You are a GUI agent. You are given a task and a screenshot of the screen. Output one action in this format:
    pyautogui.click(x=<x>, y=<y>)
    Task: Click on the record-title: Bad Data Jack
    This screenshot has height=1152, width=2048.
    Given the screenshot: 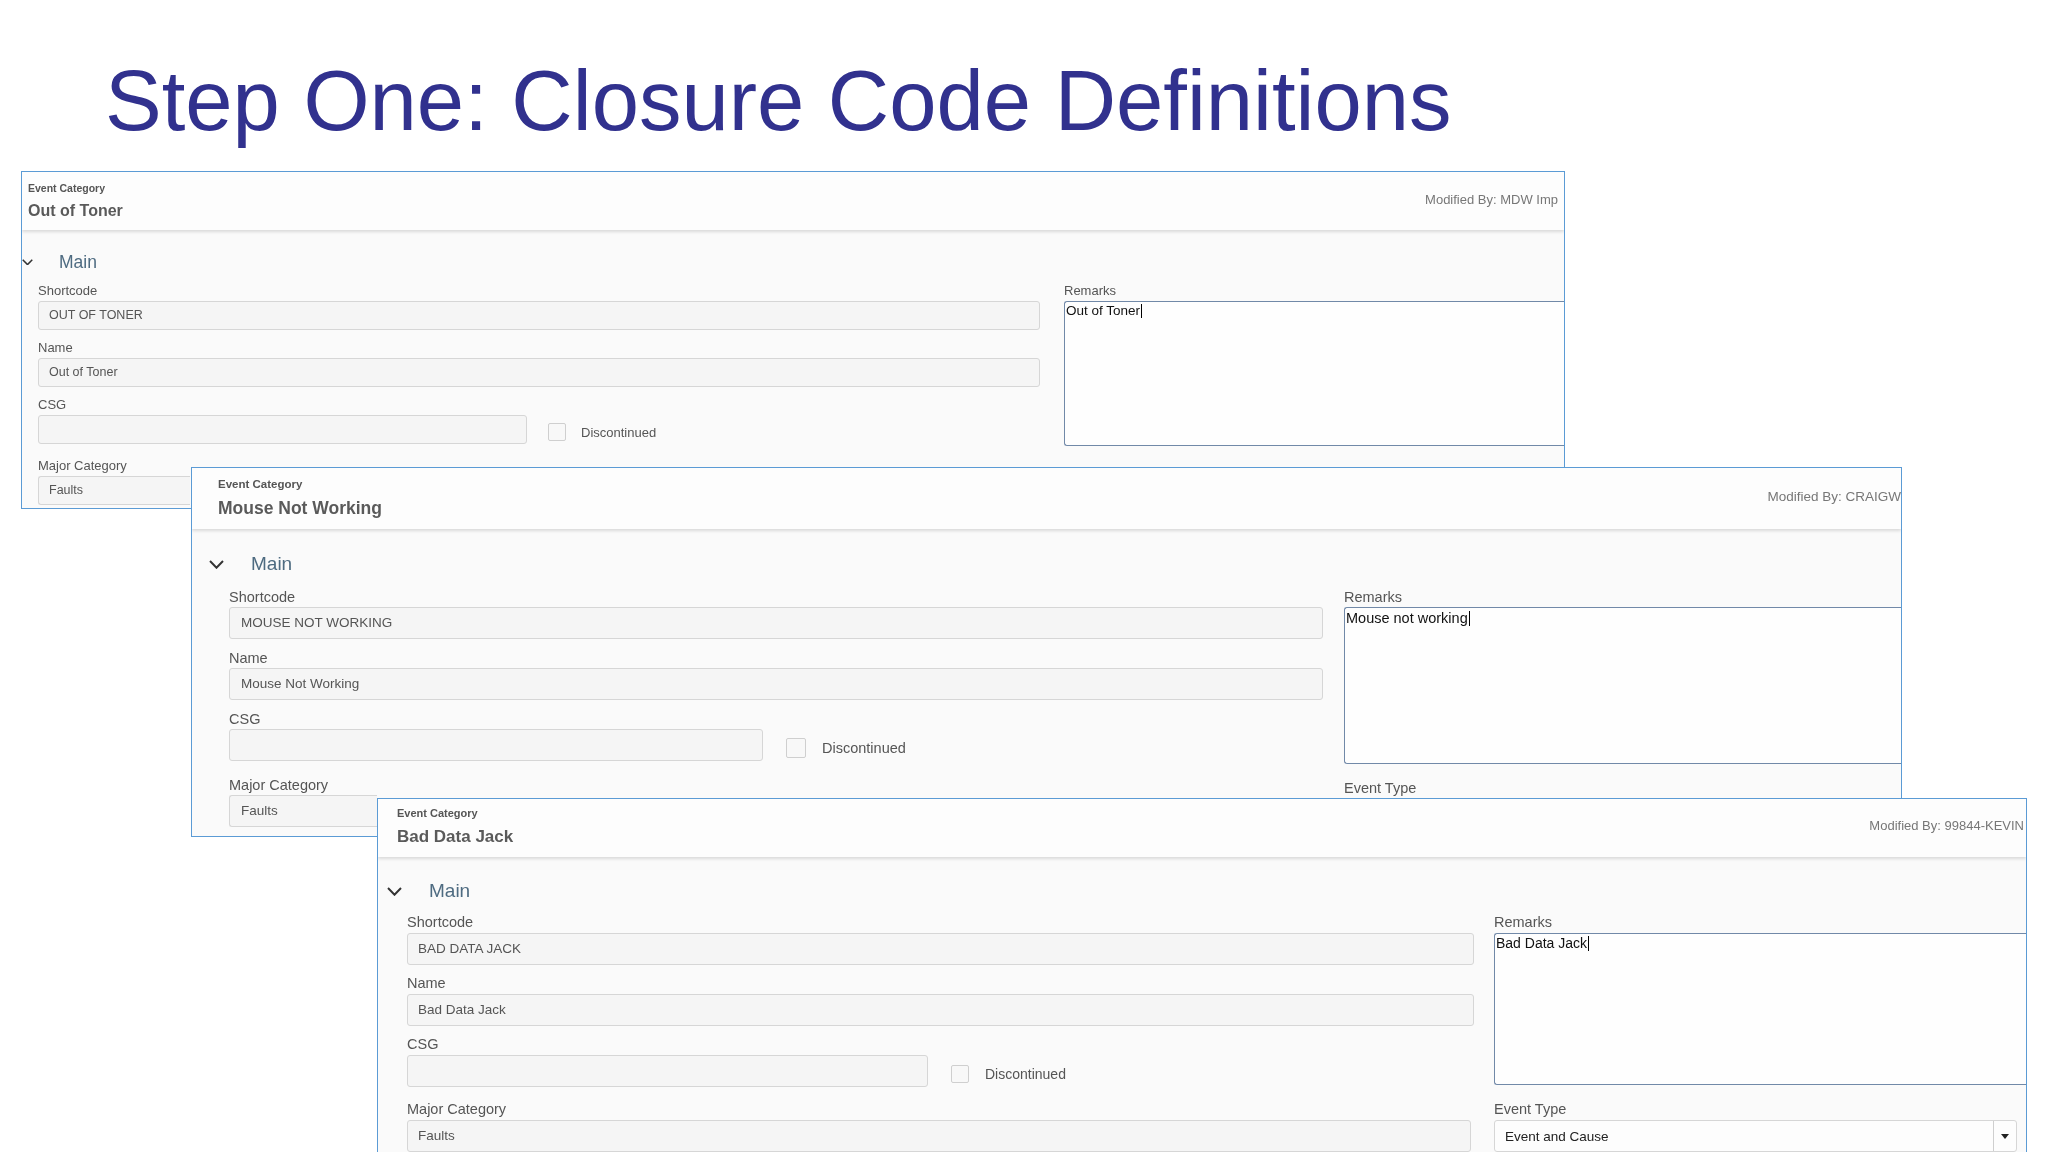 What is the action you would take?
    pyautogui.click(x=455, y=837)
    